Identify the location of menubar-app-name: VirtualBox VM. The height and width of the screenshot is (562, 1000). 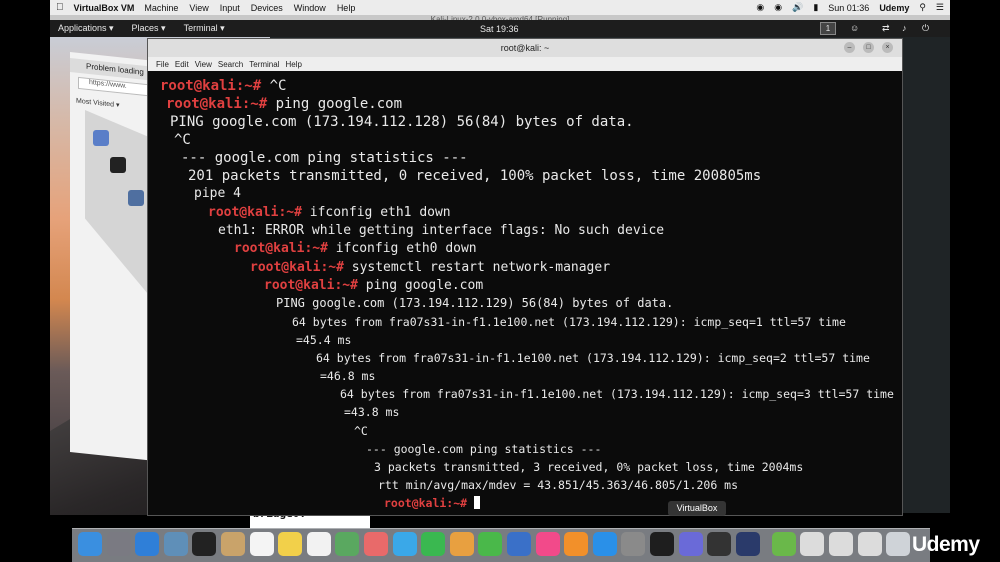
(104, 8).